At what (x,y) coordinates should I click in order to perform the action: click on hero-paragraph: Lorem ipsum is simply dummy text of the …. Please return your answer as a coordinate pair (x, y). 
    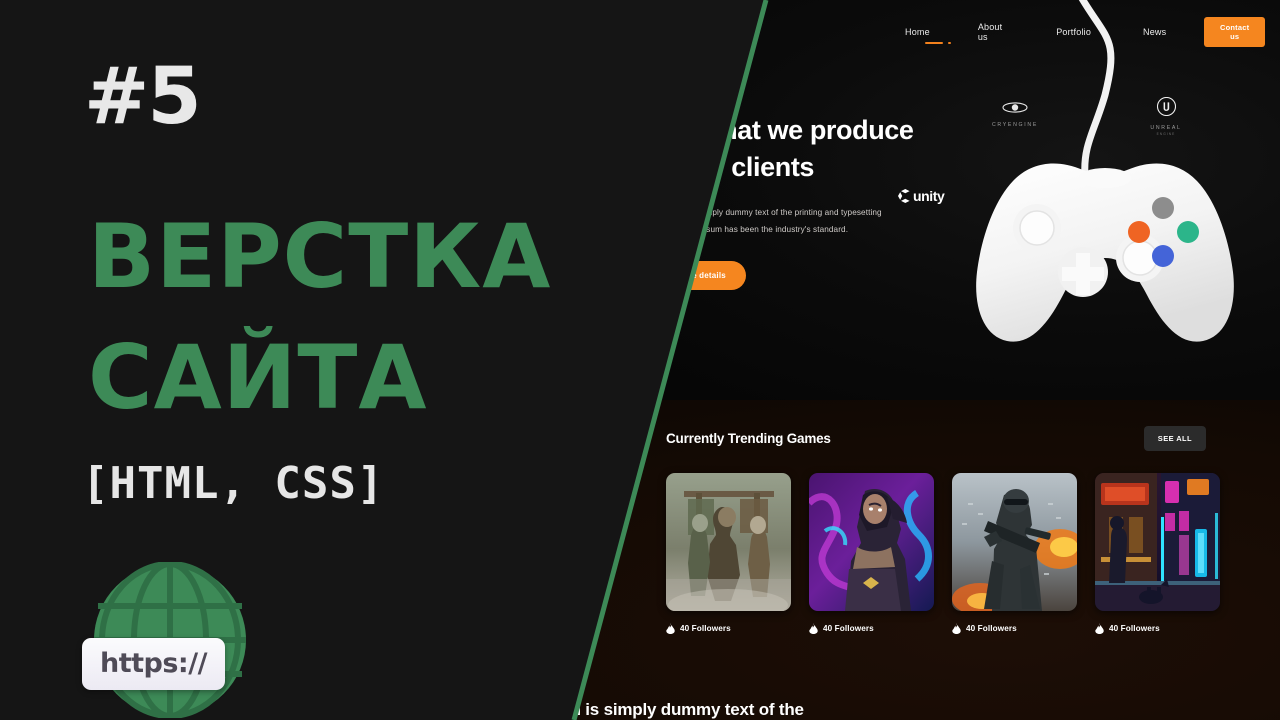
    Looking at the image, I should click on (761, 221).